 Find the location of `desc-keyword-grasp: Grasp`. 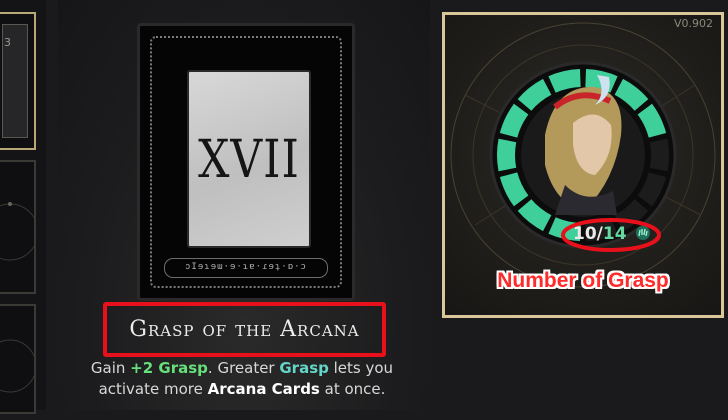

desc-keyword-grasp: Grasp is located at coordinates (304, 368).